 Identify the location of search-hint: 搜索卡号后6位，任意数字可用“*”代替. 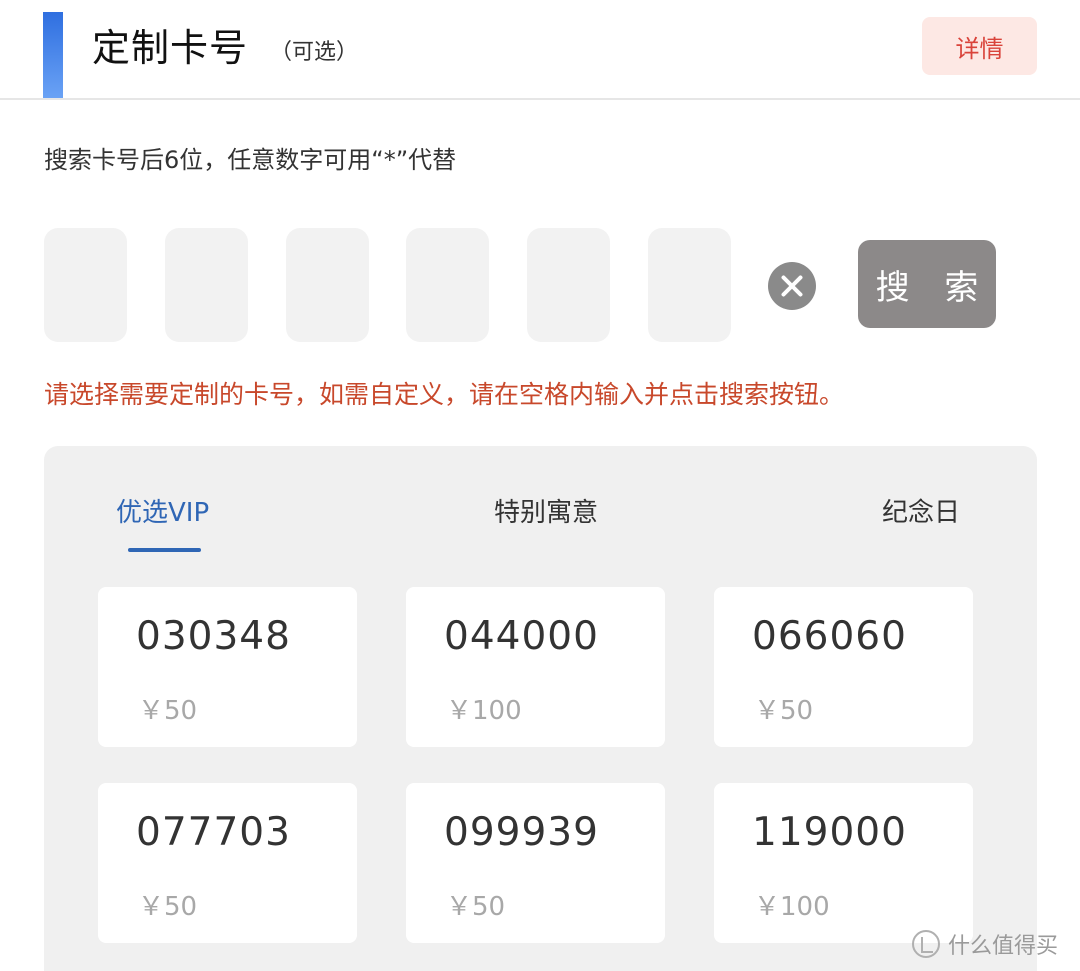
(250, 160).